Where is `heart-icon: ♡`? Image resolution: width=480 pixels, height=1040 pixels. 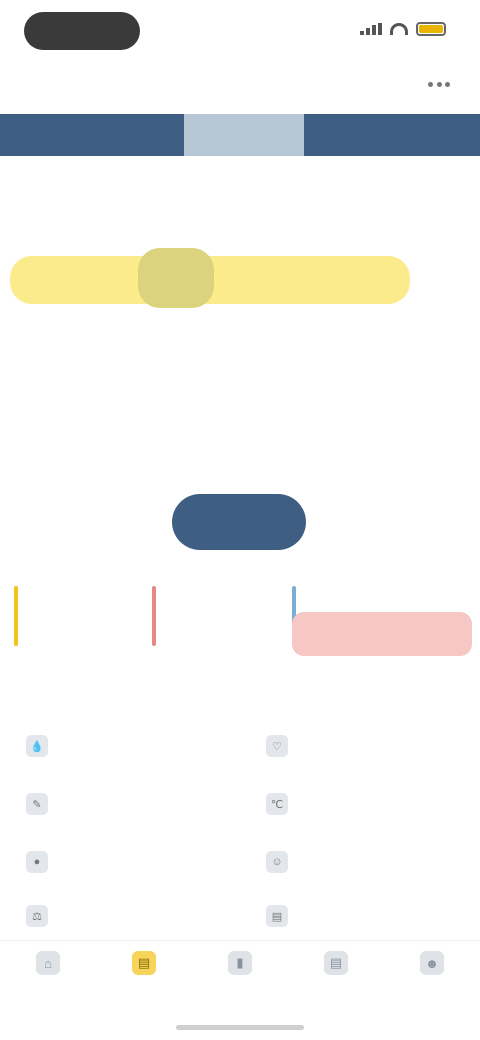 heart-icon: ♡ is located at coordinates (277, 746).